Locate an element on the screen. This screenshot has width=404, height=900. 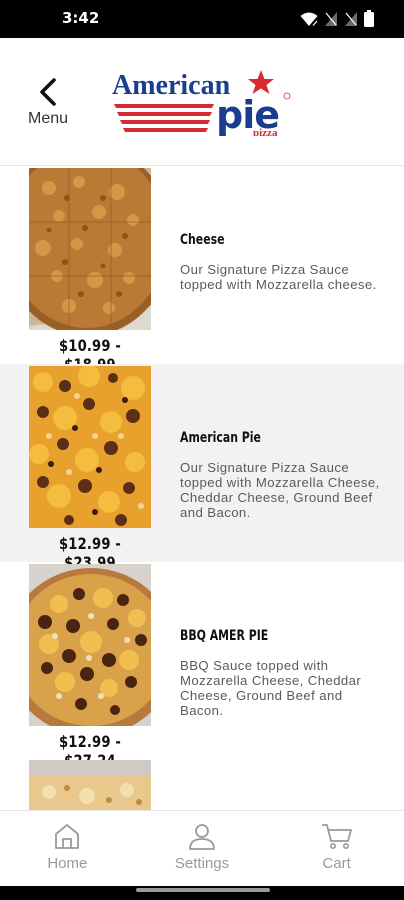
signal-icon is located at coordinates (331, 18).